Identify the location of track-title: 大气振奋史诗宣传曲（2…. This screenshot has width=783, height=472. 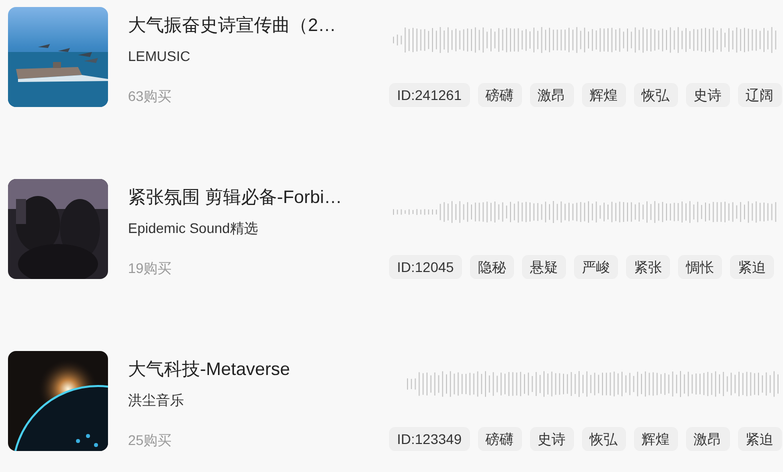
(258, 25).